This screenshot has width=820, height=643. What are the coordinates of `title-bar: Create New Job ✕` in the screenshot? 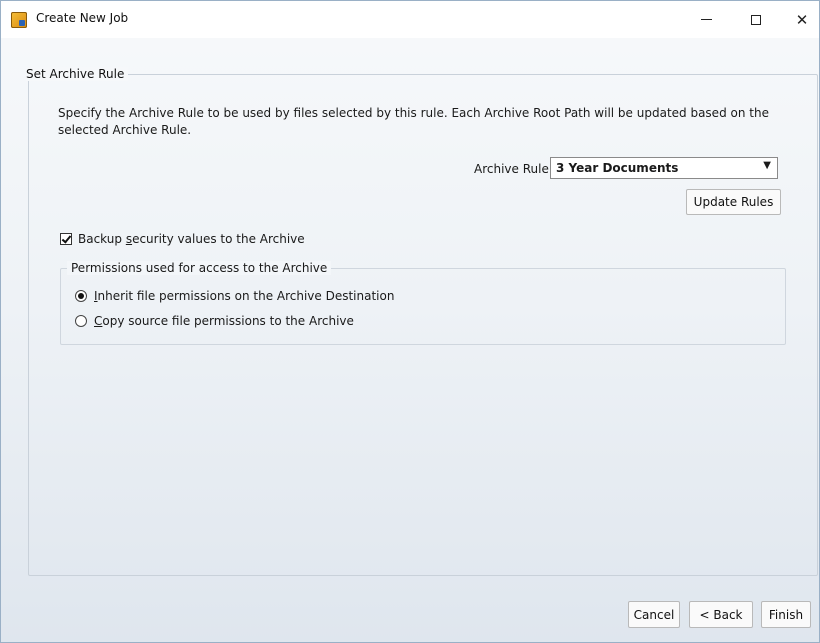 It's located at (410, 19).